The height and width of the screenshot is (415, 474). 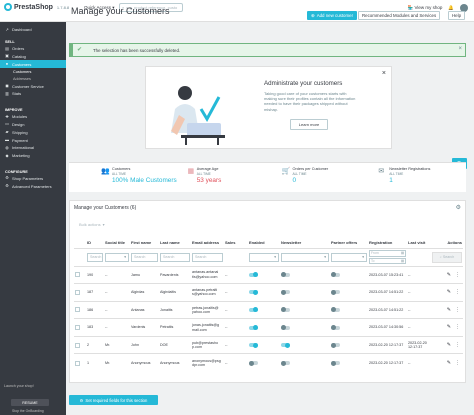 I want to click on filter-registration-from: From ▦, so click(x=387, y=253).